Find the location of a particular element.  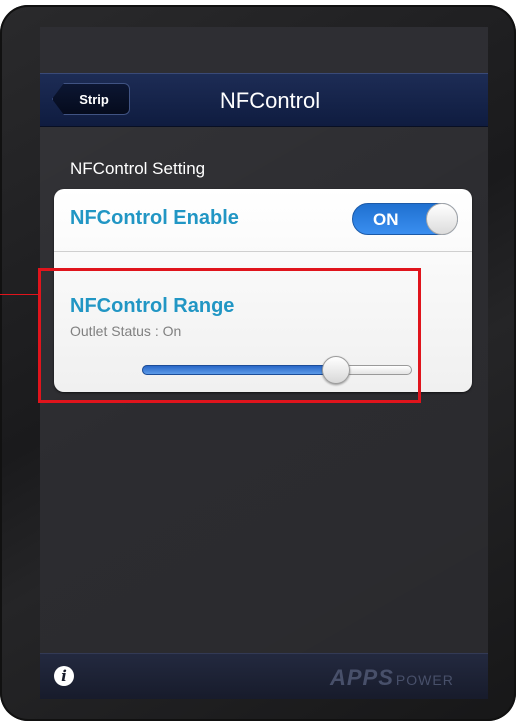

toggle-state-text: ON is located at coordinates (386, 219).